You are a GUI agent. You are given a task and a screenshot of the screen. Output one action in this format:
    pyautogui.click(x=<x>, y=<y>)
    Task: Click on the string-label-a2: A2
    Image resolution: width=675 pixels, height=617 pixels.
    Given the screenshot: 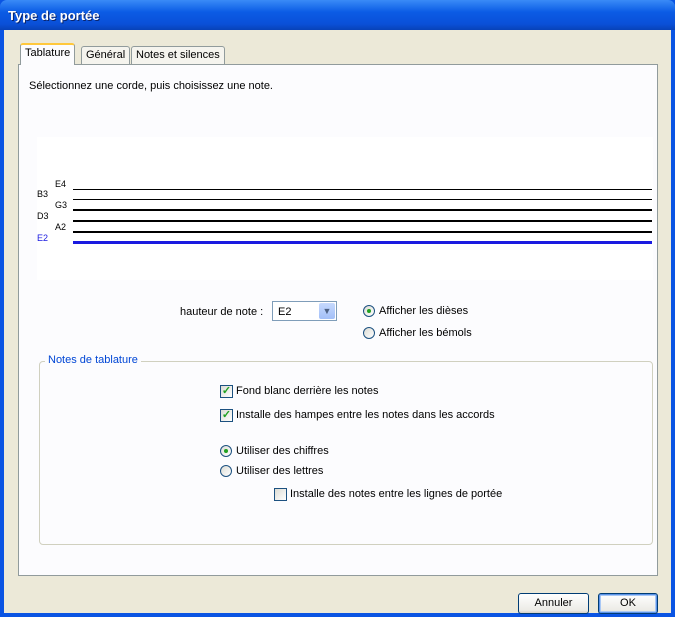 What is the action you would take?
    pyautogui.click(x=61, y=227)
    